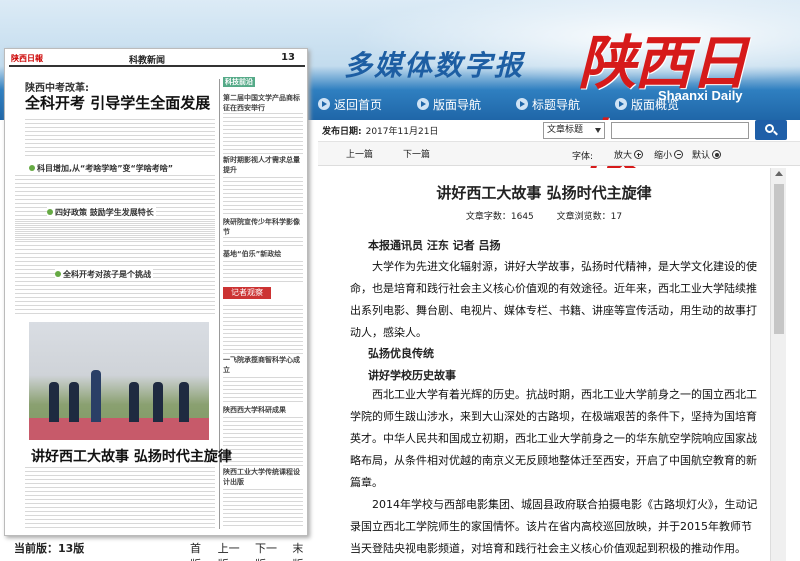 Image resolution: width=800 pixels, height=561 pixels. I want to click on article-subheading: 讲好学校历史故事, so click(412, 375).